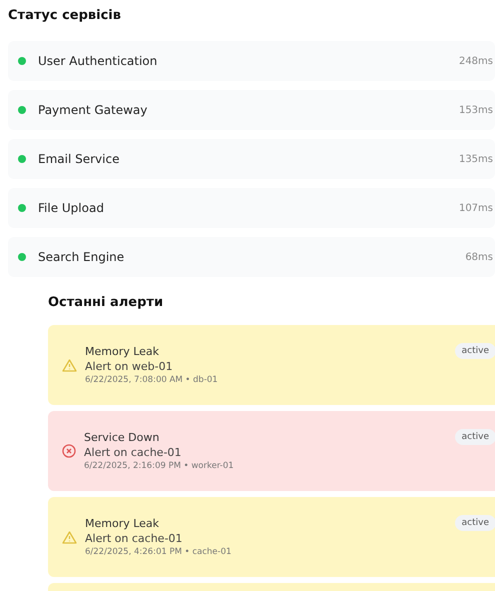 This screenshot has width=495, height=591. Describe the element at coordinates (152, 380) in the screenshot. I see `alert-meta: 6/22/2025, 7:08:00 AM • db-01` at that location.